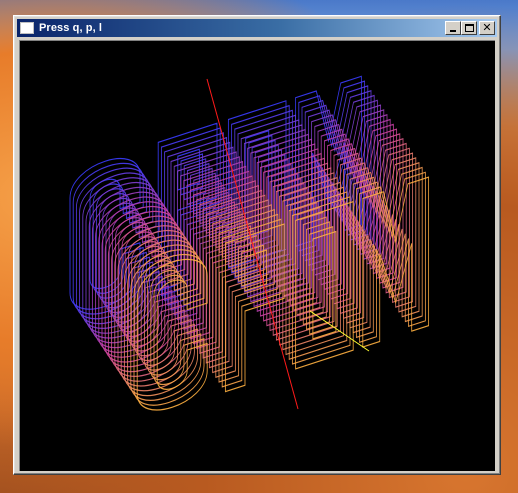 The image size is (518, 493). Describe the element at coordinates (453, 31) in the screenshot. I see `minimize-icon` at that location.